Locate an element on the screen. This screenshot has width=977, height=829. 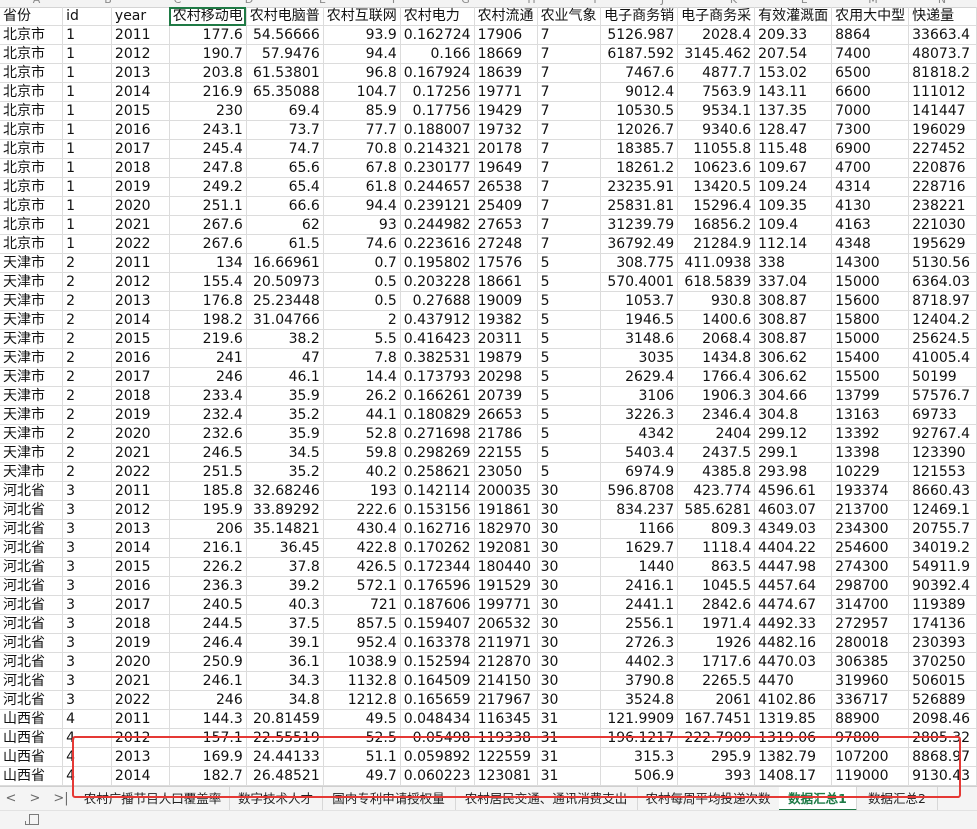
table-cell: 67.8 is located at coordinates (362, 168).